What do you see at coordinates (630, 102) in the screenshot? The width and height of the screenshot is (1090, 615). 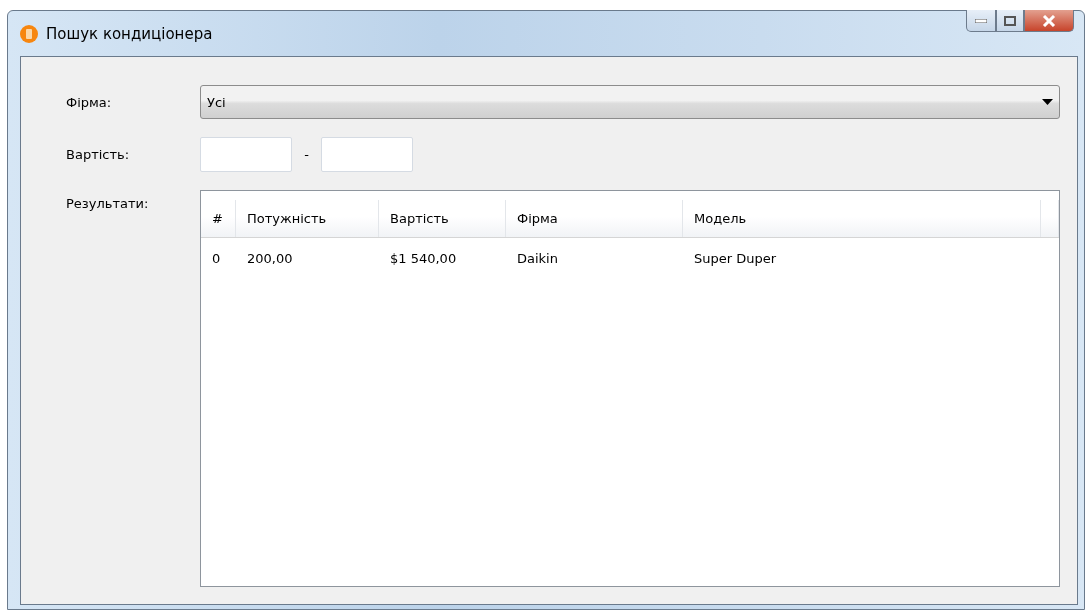 I see `firm-dropdown: Усі` at bounding box center [630, 102].